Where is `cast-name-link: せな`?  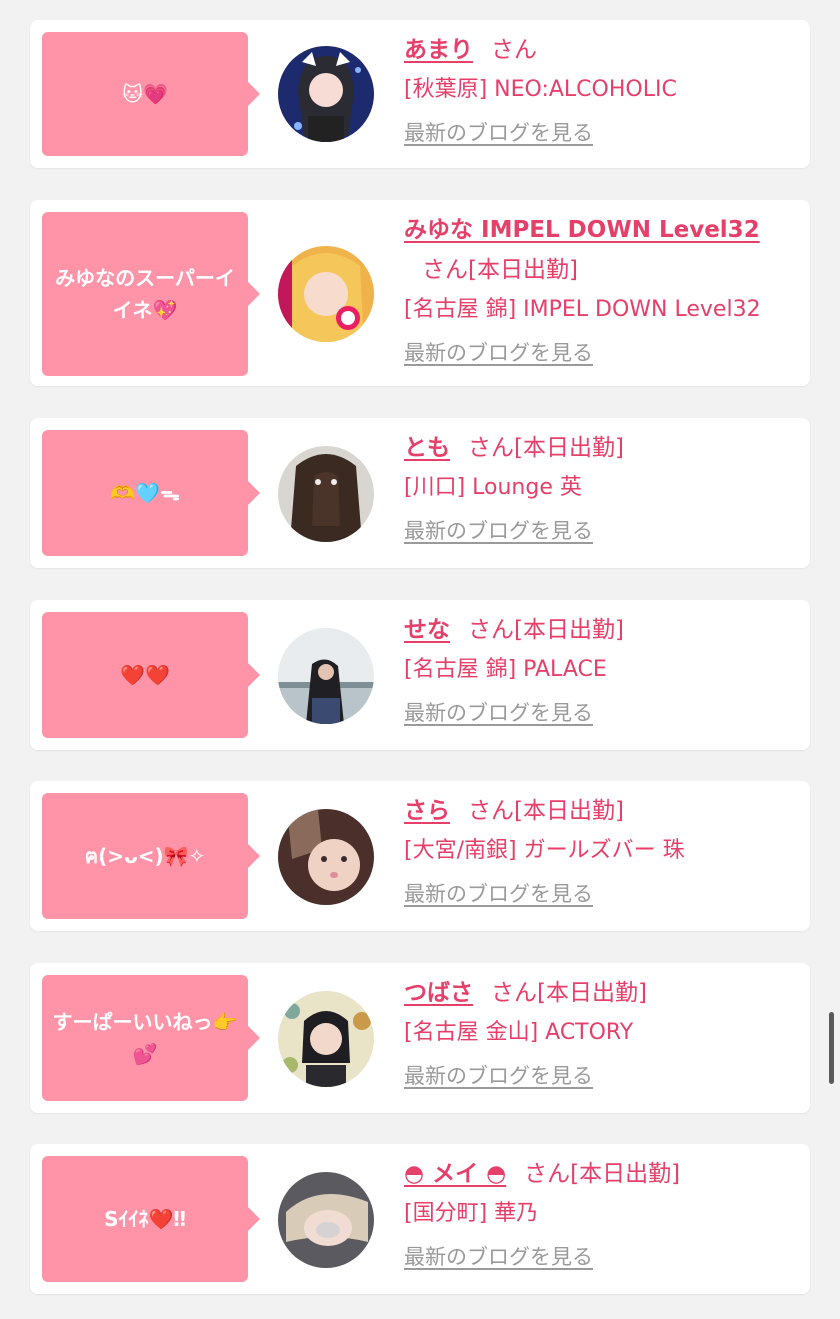 cast-name-link: せな is located at coordinates (427, 630).